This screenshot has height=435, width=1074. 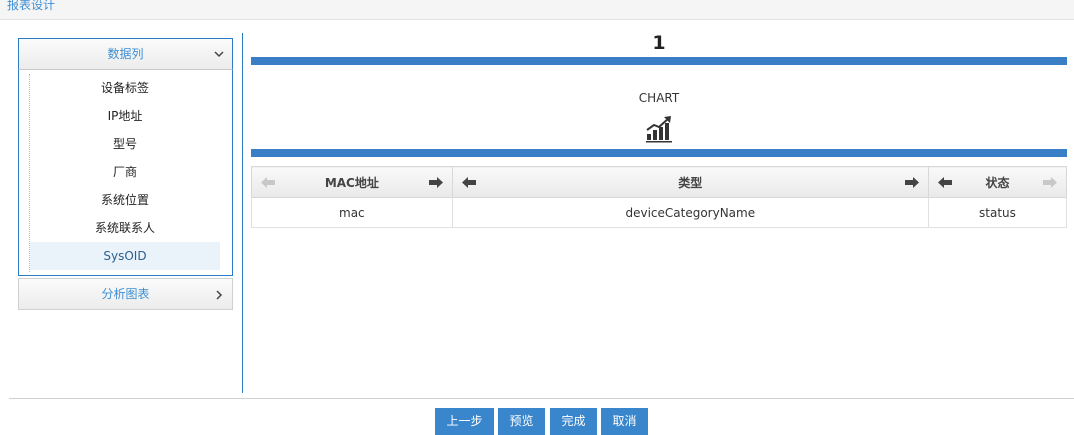 I want to click on table-row: mac deviceCategoryName status, so click(x=659, y=212).